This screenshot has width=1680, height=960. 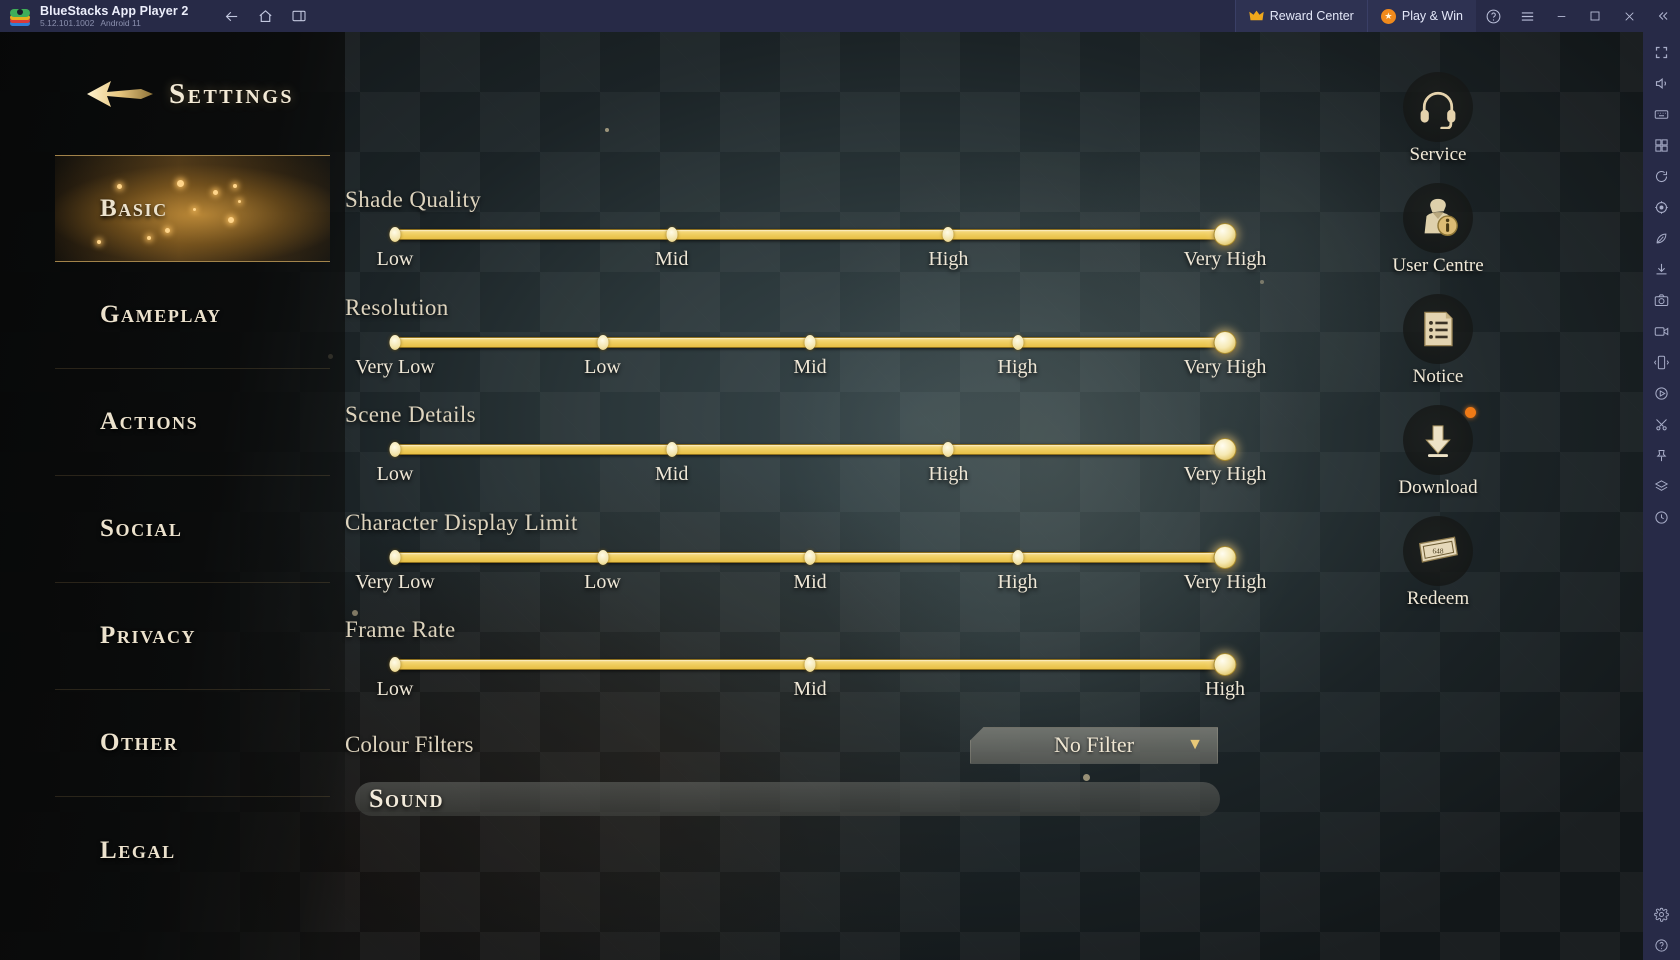 What do you see at coordinates (1661, 52) in the screenshot?
I see `fullscreen-icon` at bounding box center [1661, 52].